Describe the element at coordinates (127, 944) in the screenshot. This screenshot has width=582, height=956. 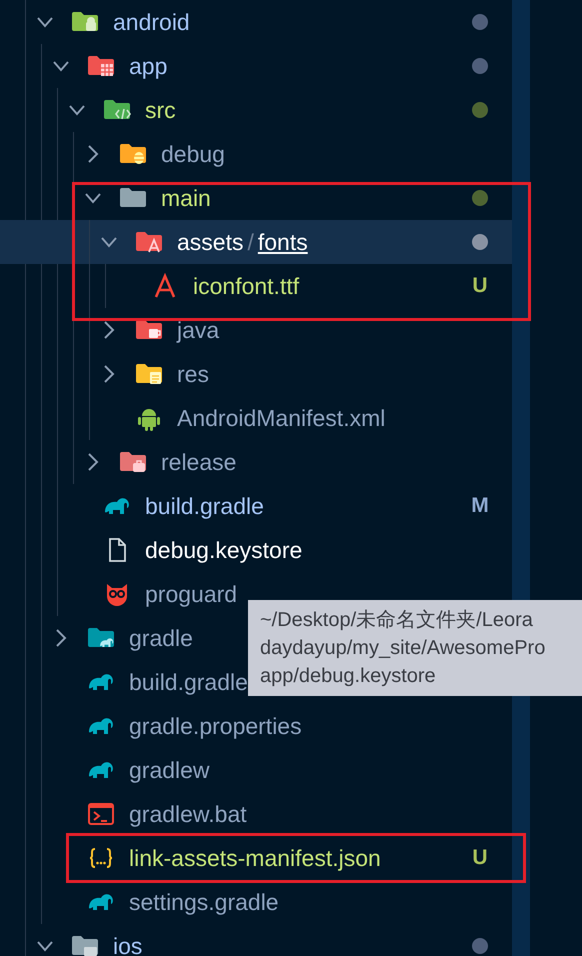
I see `file-name: ios` at that location.